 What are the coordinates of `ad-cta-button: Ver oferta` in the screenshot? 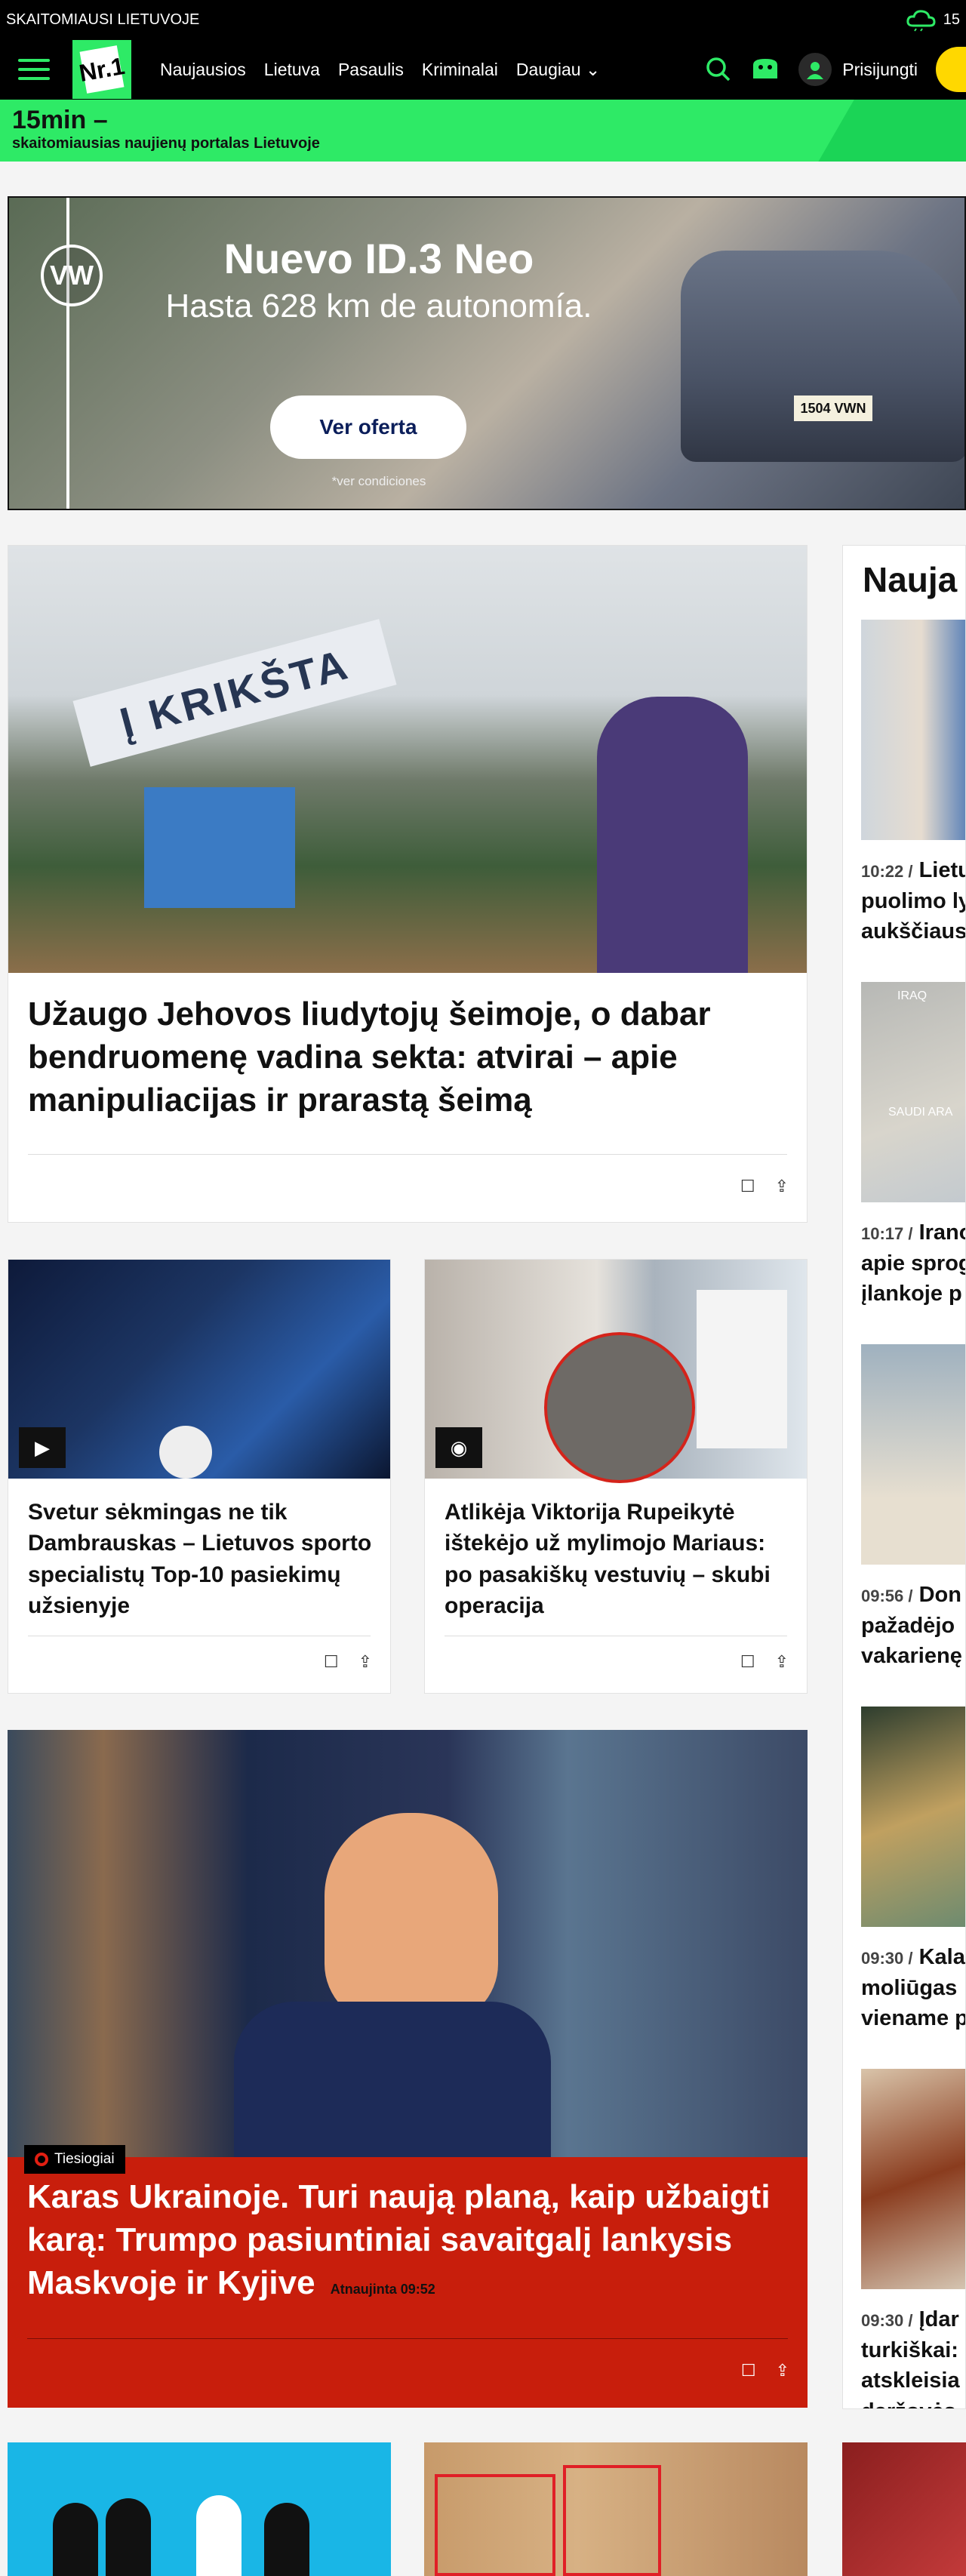 It's located at (368, 427).